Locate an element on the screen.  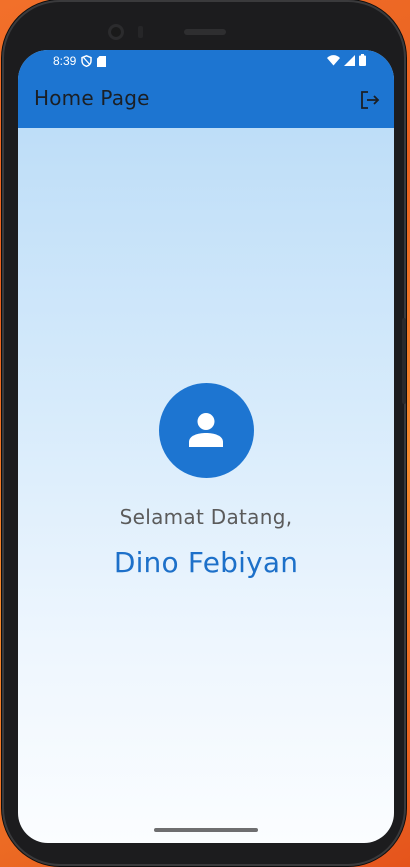
status-bar-left: 8:39 is located at coordinates (80, 61).